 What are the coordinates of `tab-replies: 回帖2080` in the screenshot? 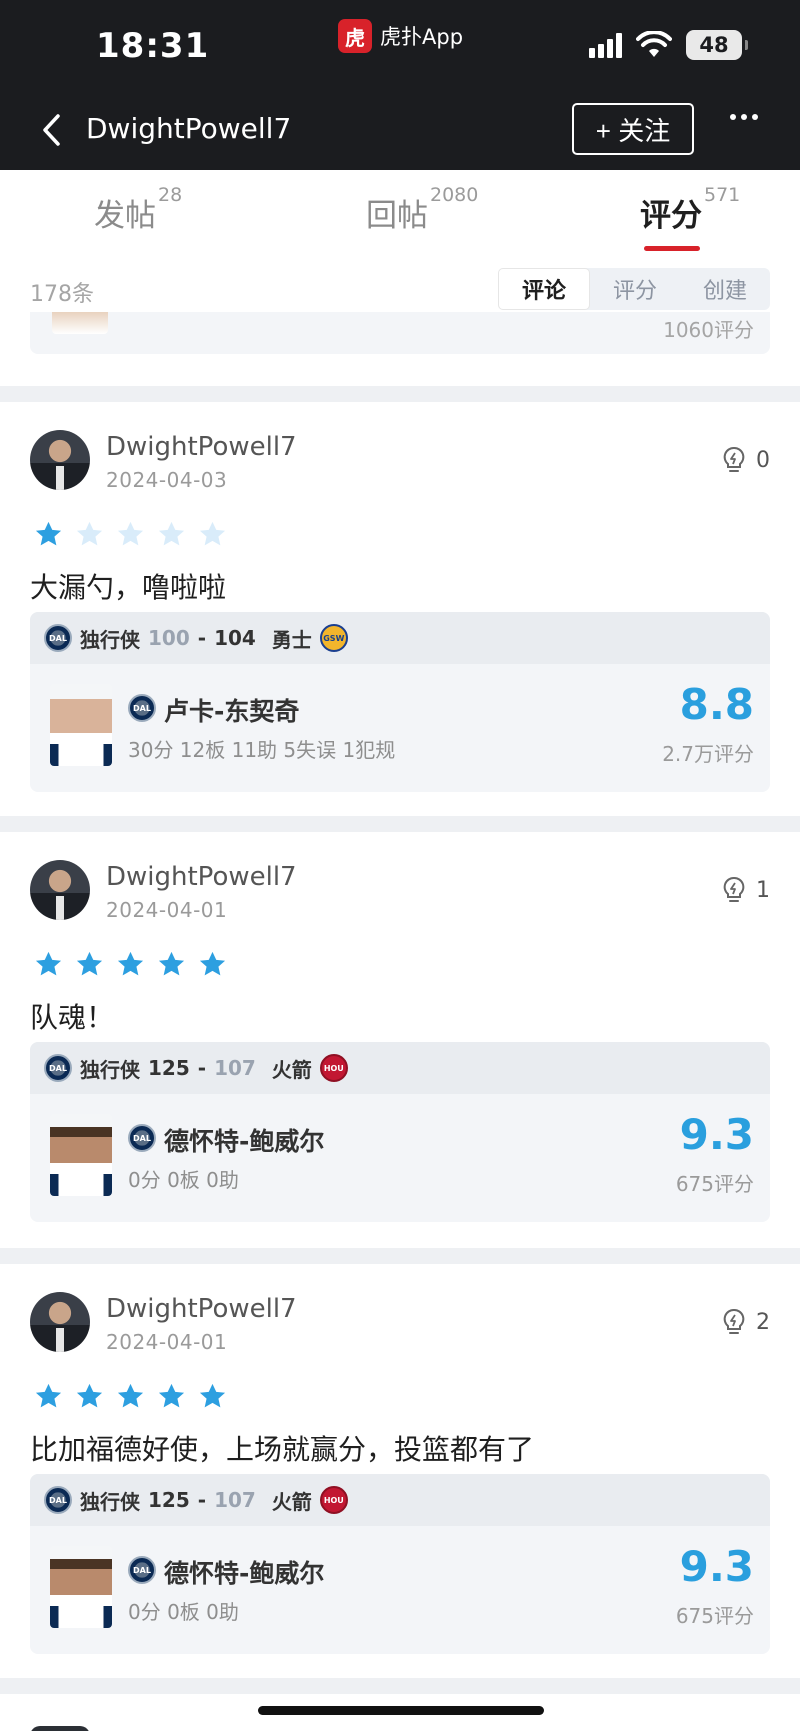 It's located at (422, 209).